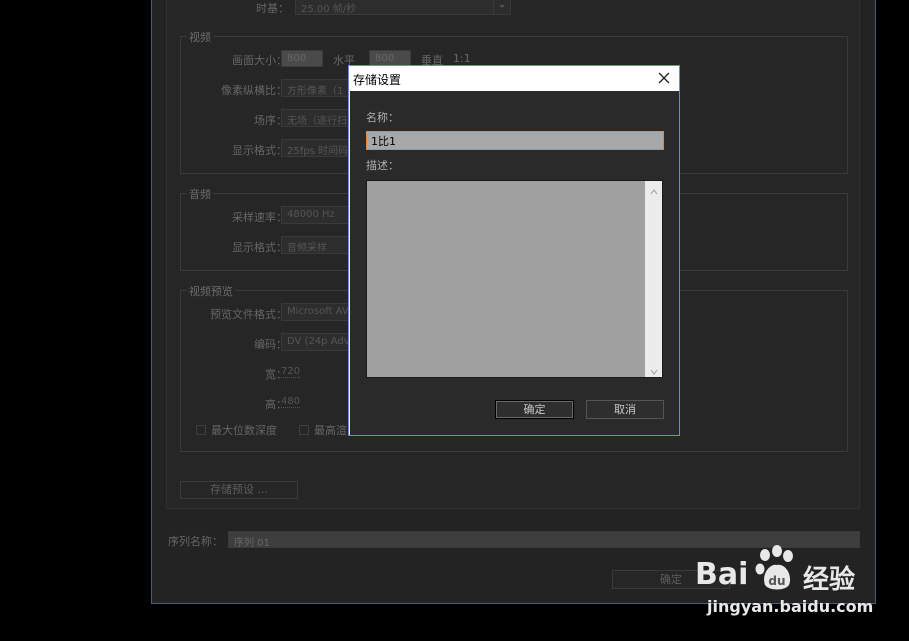 The image size is (909, 641). What do you see at coordinates (501, 7) in the screenshot?
I see `dropdown-arrow-icon` at bounding box center [501, 7].